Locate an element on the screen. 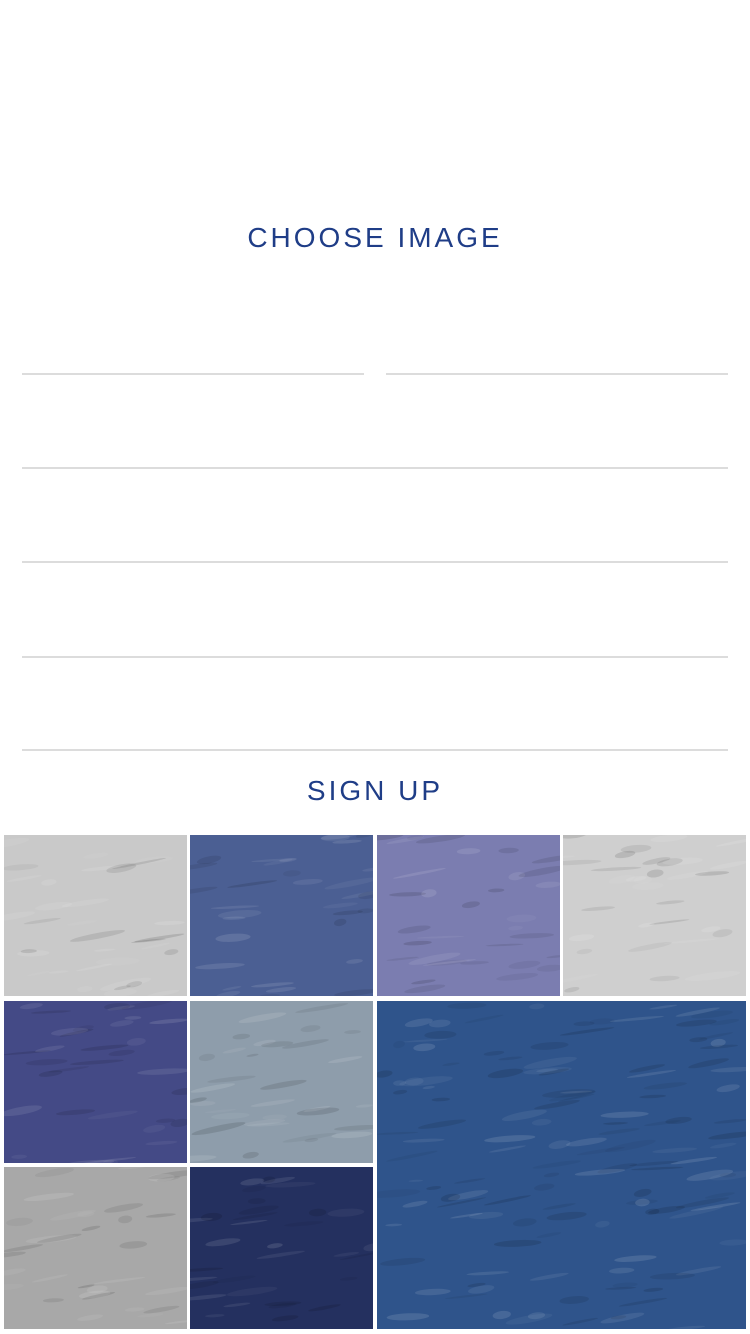 The height and width of the screenshot is (1334, 750). form-field-4-input is located at coordinates (375, 526).